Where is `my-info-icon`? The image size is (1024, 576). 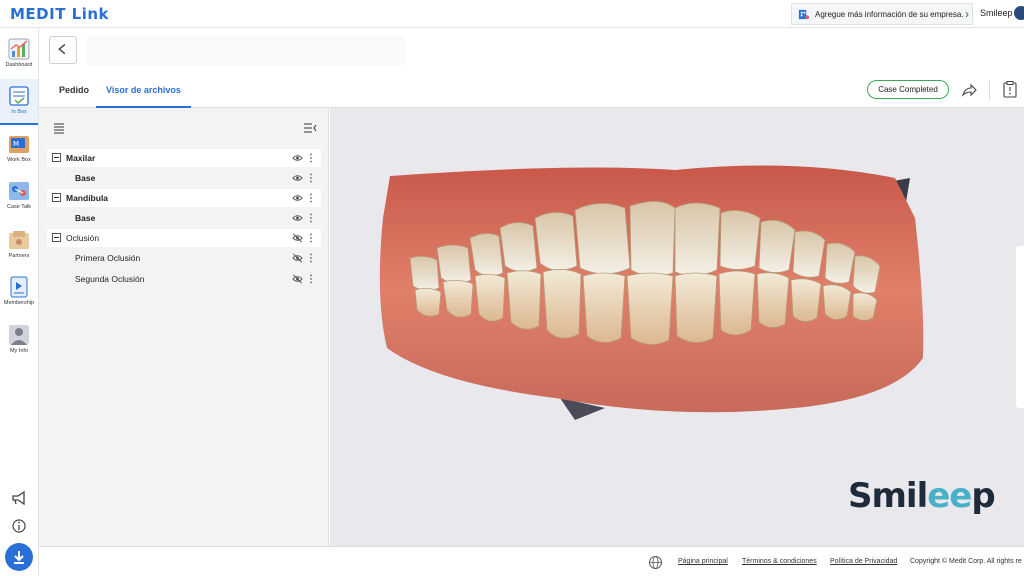
my-info-icon is located at coordinates (19, 335).